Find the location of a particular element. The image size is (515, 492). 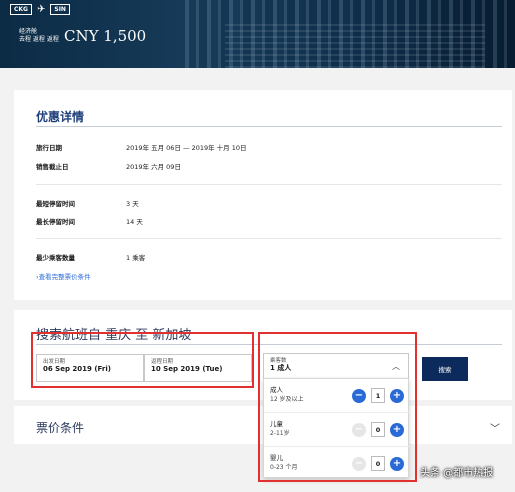

detail-value: 1 乘客 is located at coordinates (136, 258).